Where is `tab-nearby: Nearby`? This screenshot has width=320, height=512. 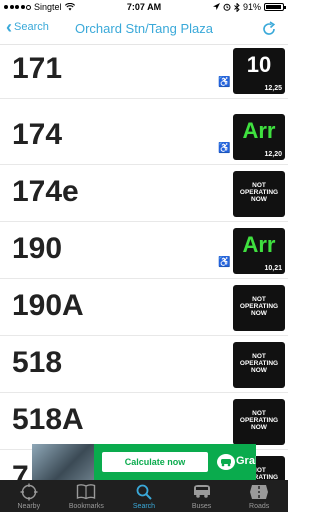
tab-nearby: Nearby is located at coordinates (29, 496).